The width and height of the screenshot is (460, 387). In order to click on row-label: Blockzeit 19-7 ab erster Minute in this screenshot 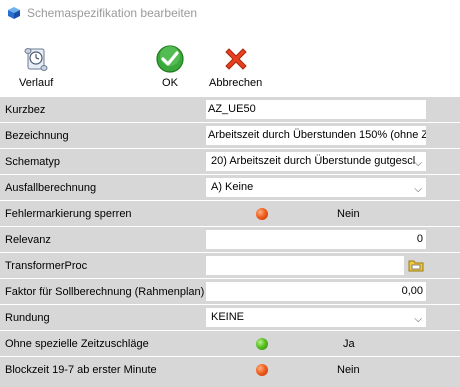, I will do `click(81, 370)`.